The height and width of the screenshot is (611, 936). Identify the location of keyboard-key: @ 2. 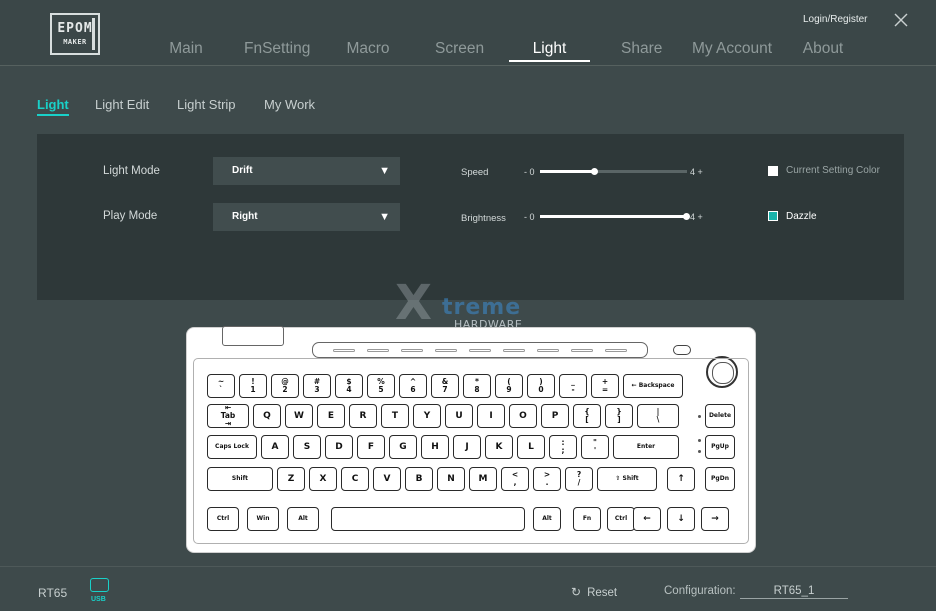
(285, 386).